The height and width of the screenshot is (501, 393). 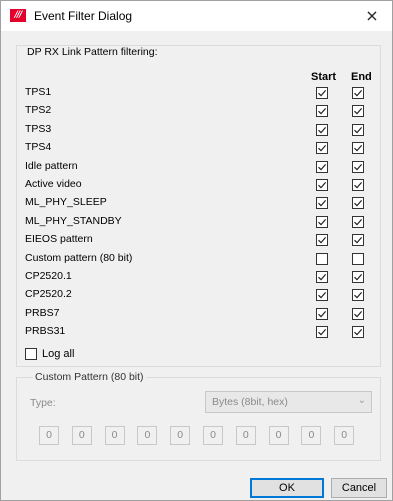 What do you see at coordinates (361, 400) in the screenshot?
I see `chevron-down-icon: ⌄` at bounding box center [361, 400].